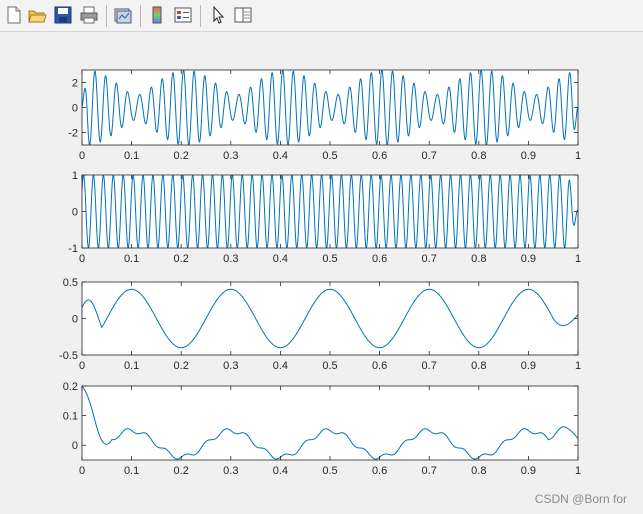  Describe the element at coordinates (75, 84) in the screenshot. I see `y-tick-label: 2` at that location.